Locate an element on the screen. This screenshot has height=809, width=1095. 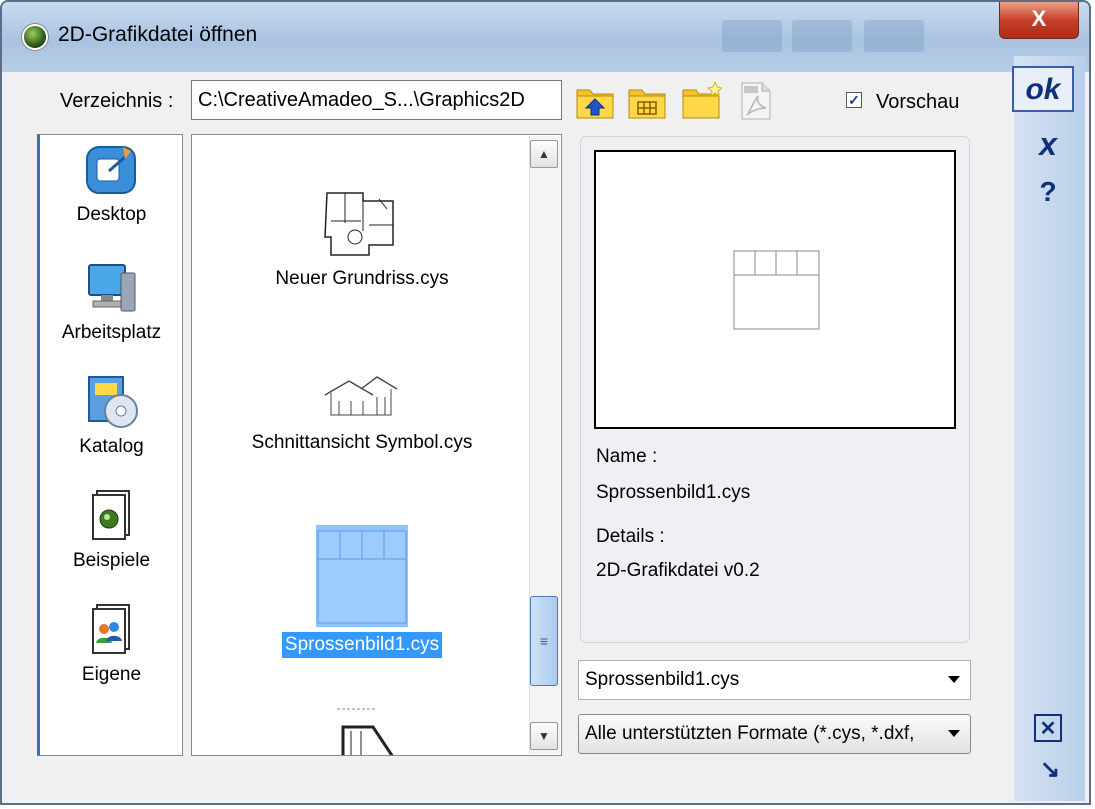
app-logo-icon is located at coordinates (35, 37).